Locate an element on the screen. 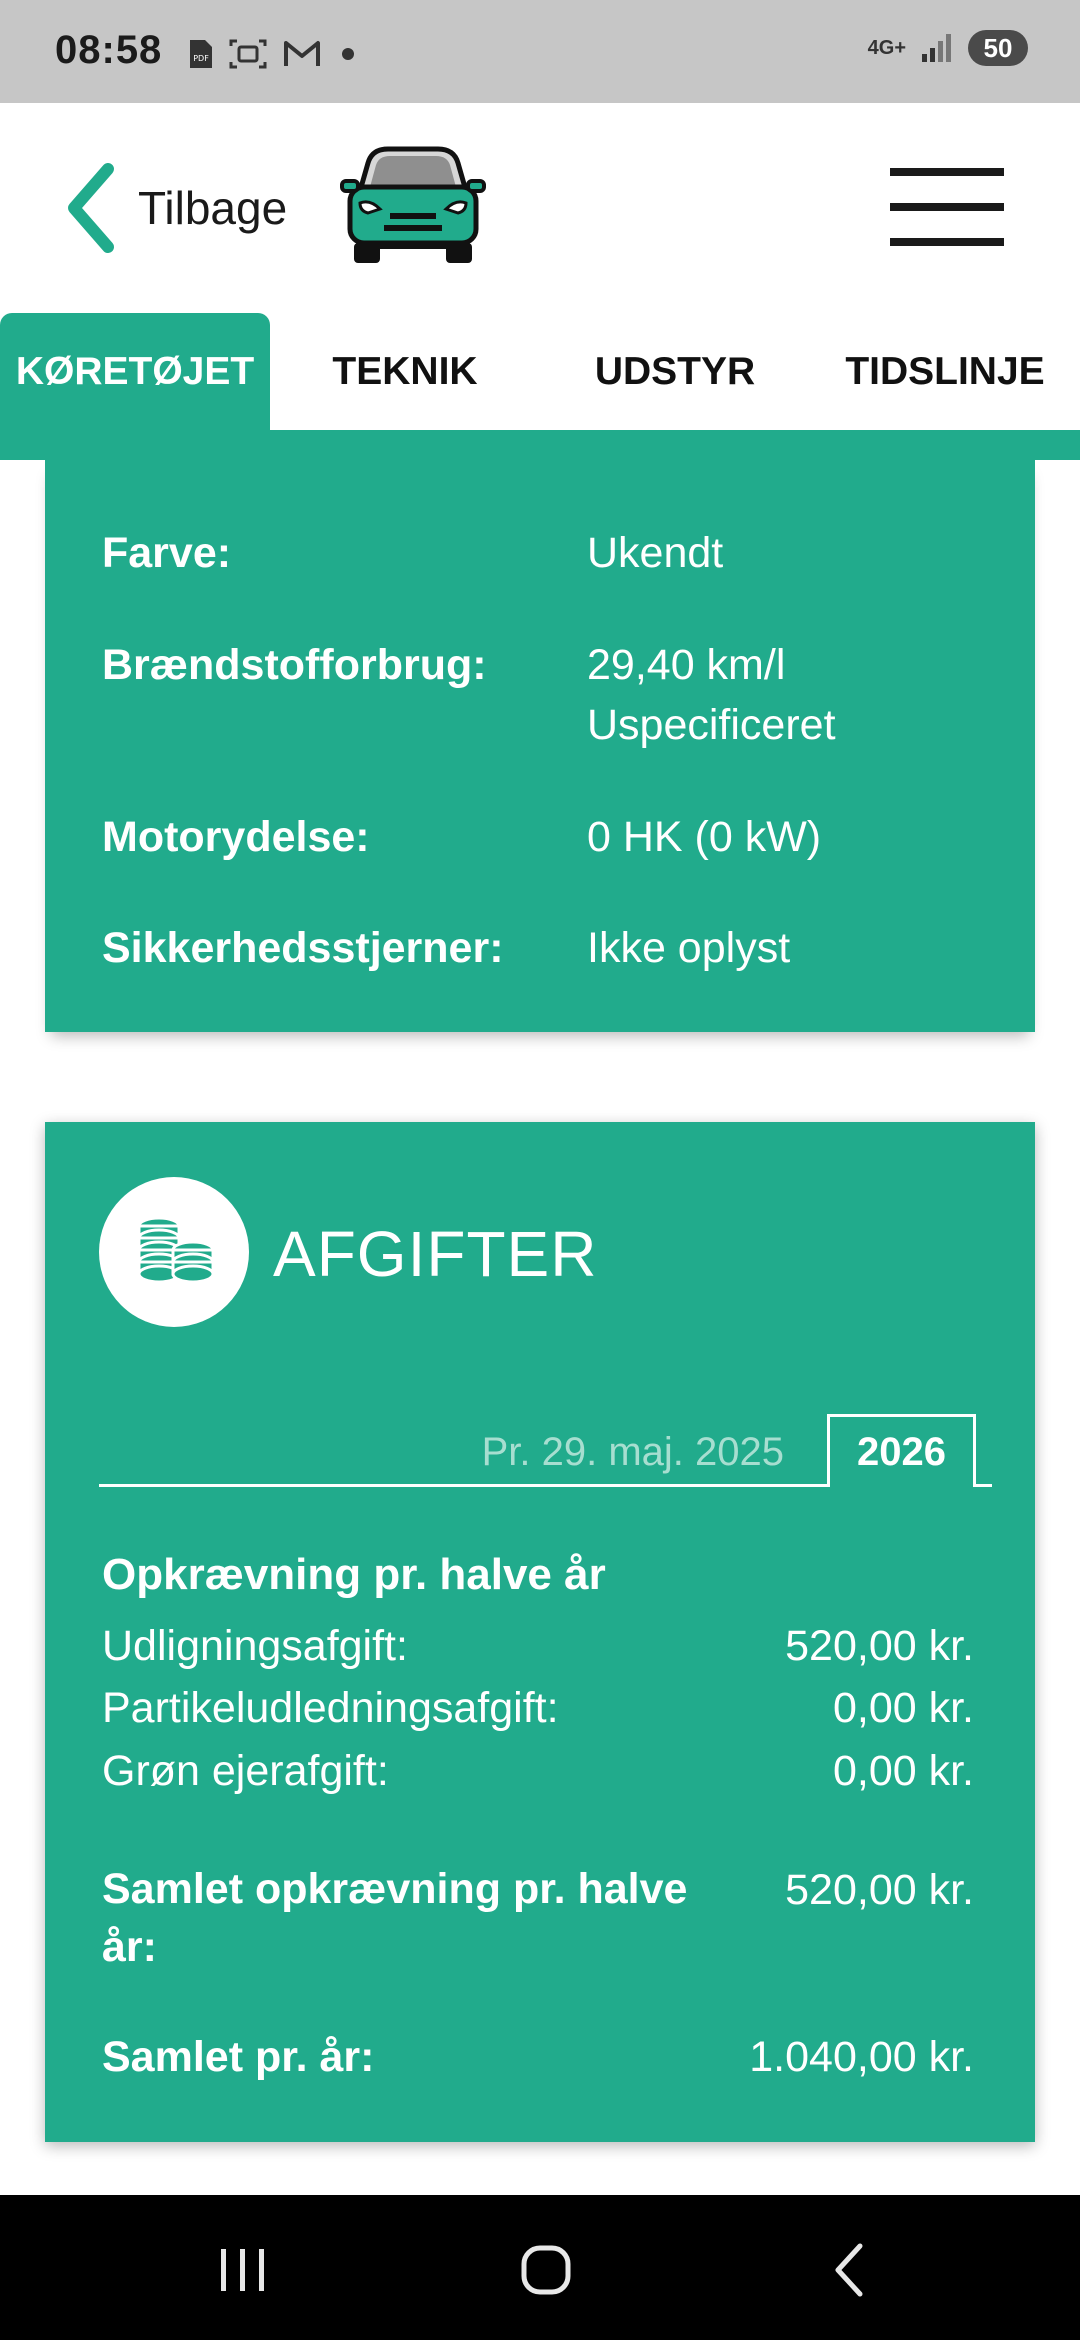  home-button is located at coordinates (546, 2270).